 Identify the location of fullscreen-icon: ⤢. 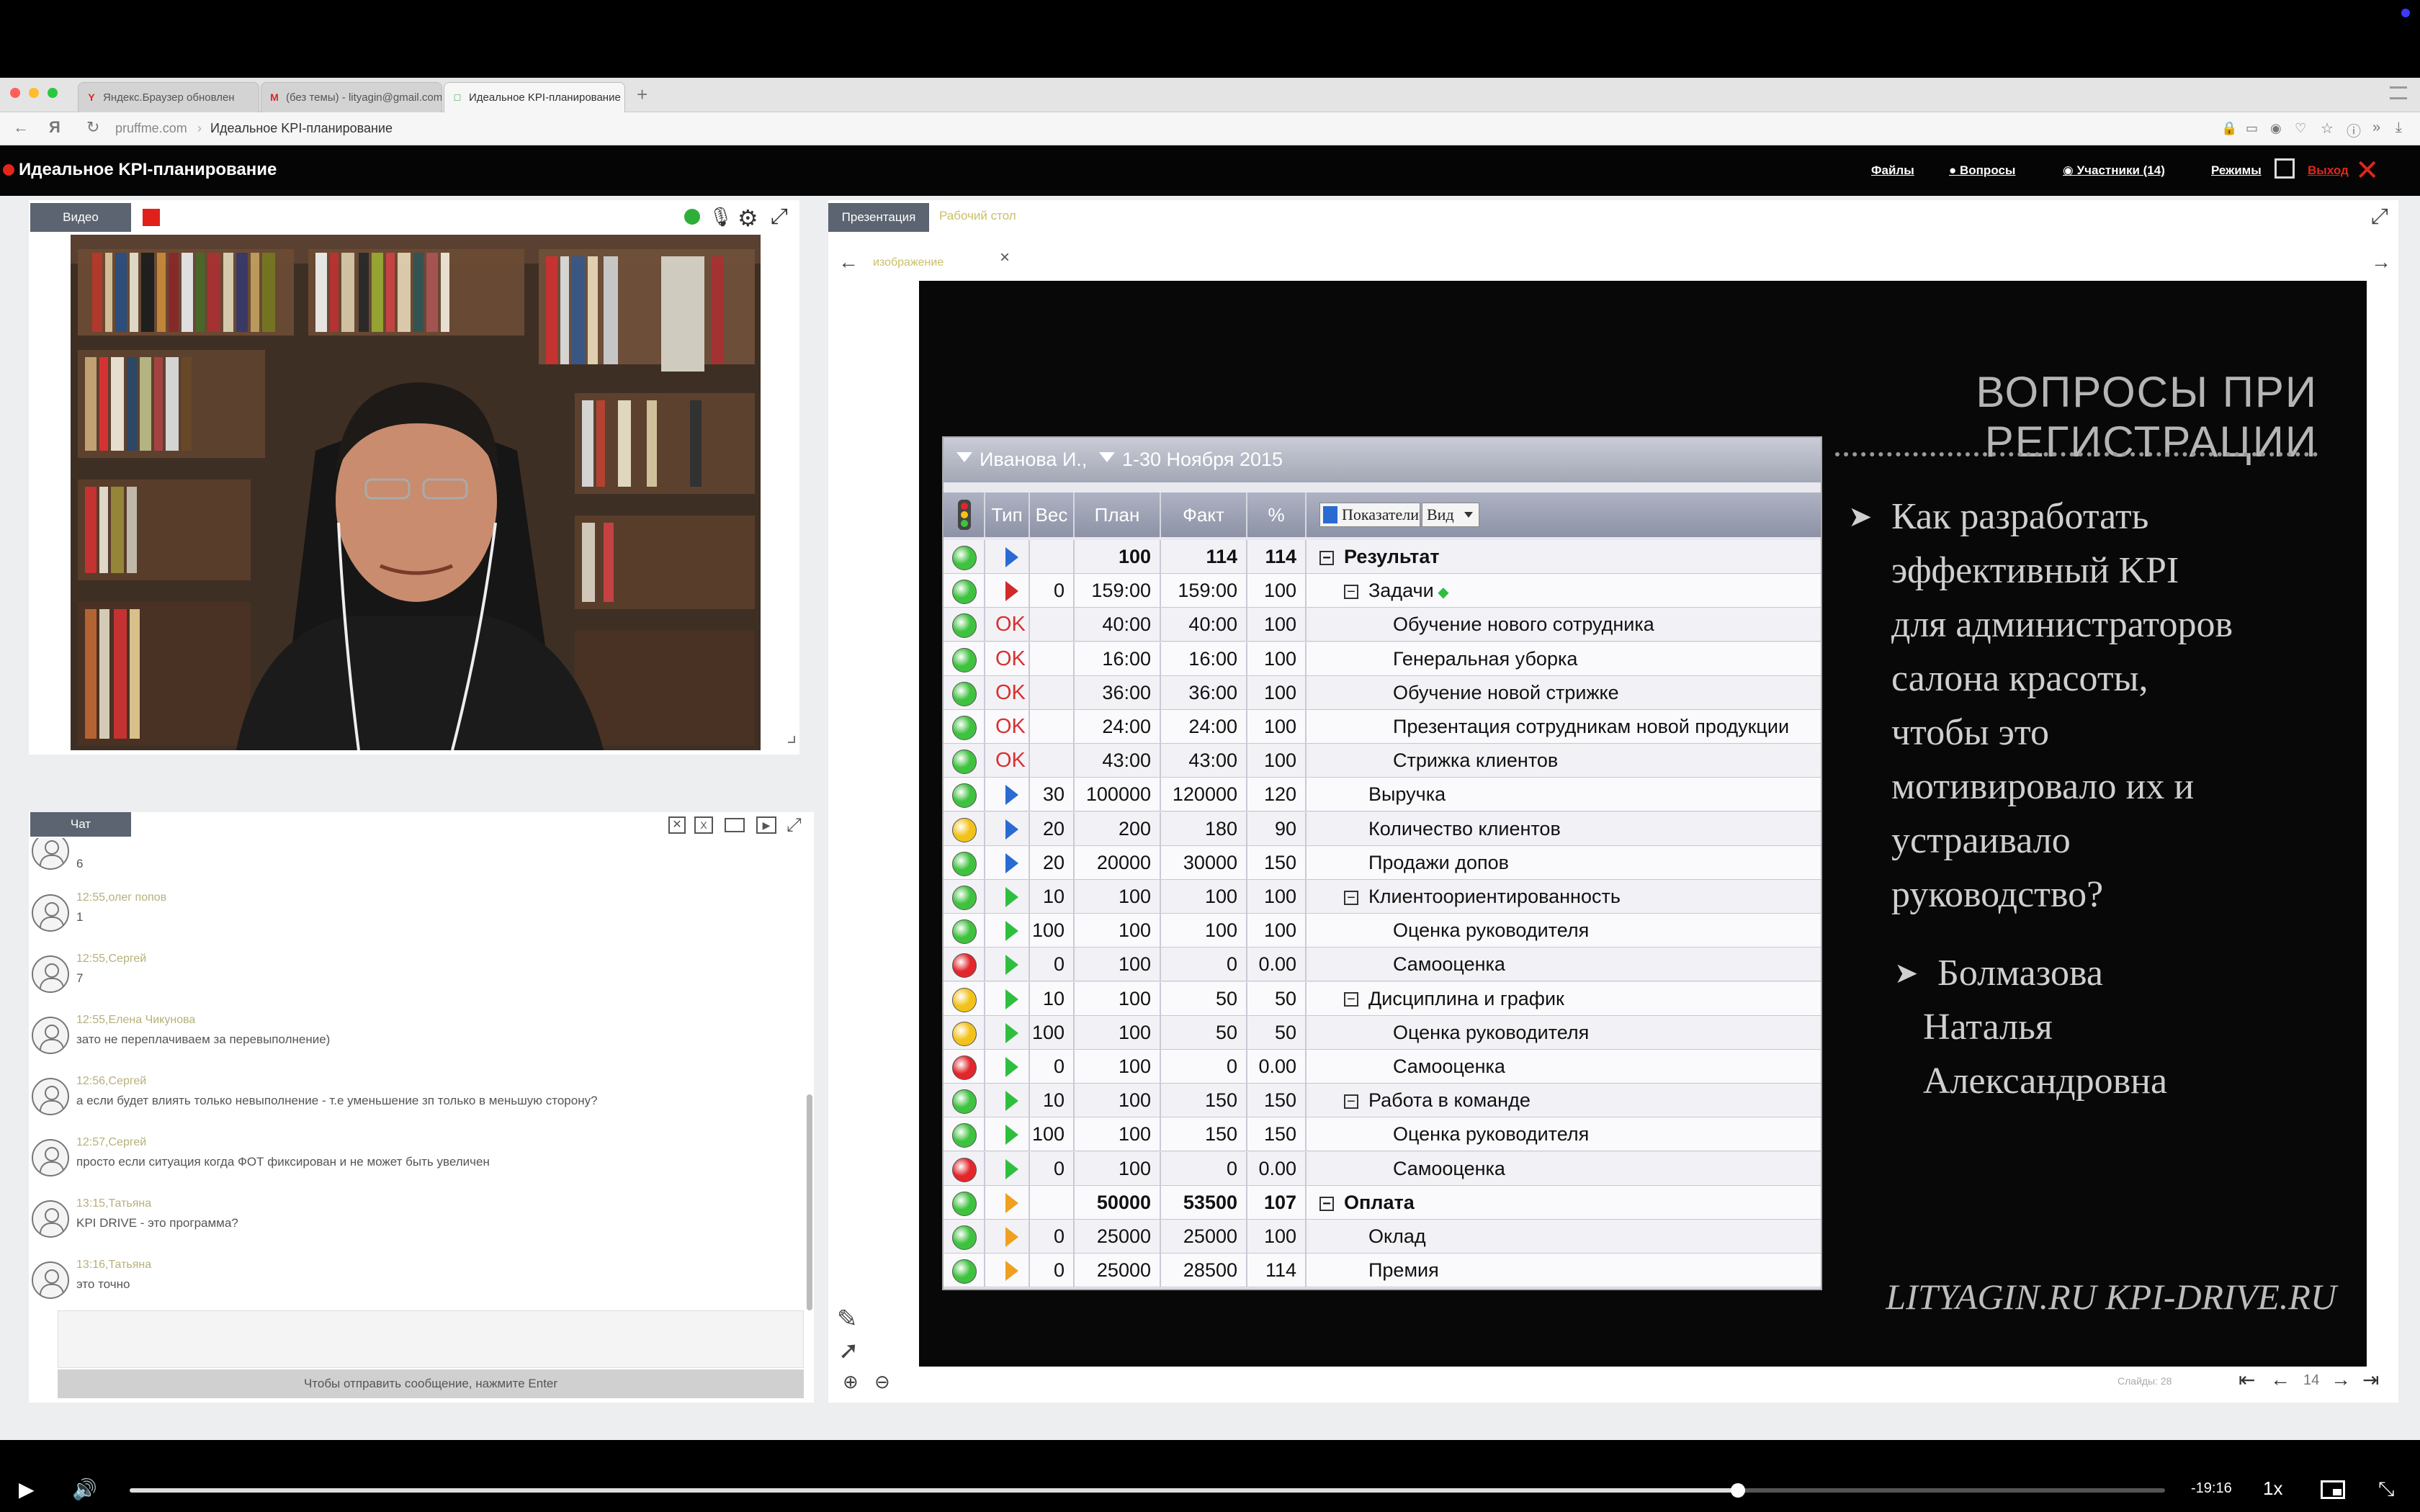
(2379, 216).